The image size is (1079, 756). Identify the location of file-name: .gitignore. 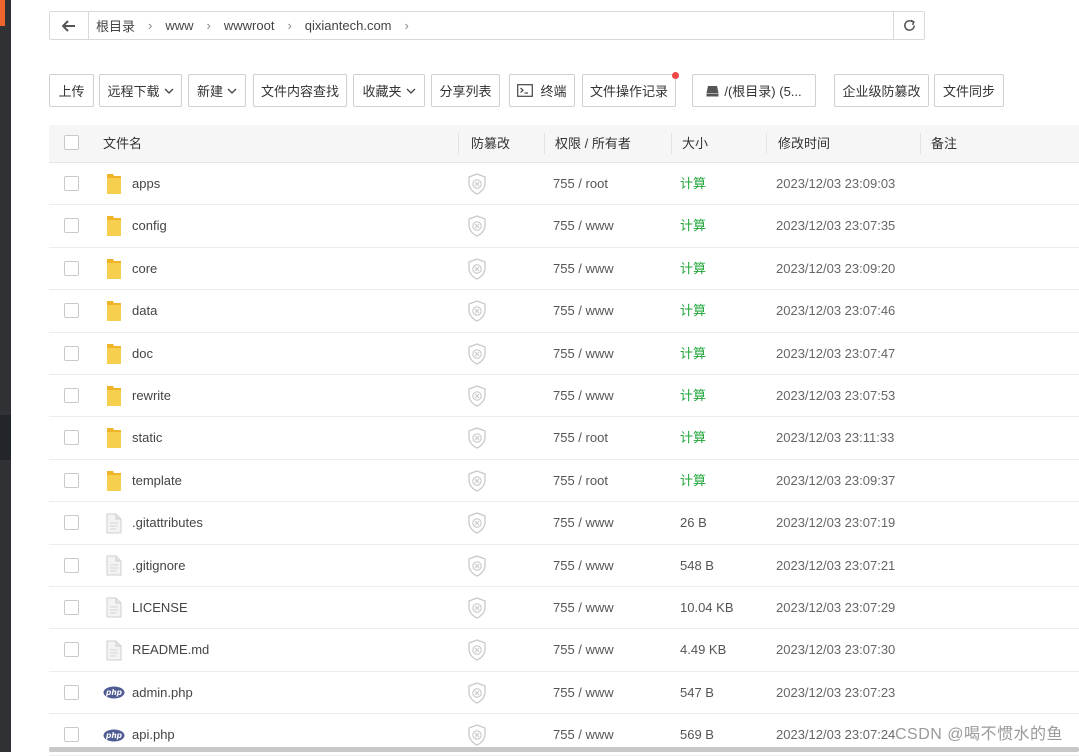
(158, 566).